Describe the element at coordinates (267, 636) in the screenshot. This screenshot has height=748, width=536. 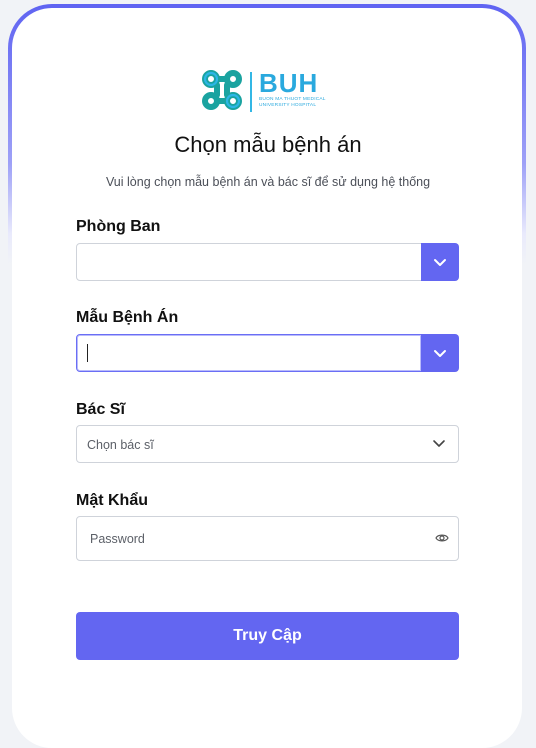
I see `submit-button: Truy Cập` at that location.